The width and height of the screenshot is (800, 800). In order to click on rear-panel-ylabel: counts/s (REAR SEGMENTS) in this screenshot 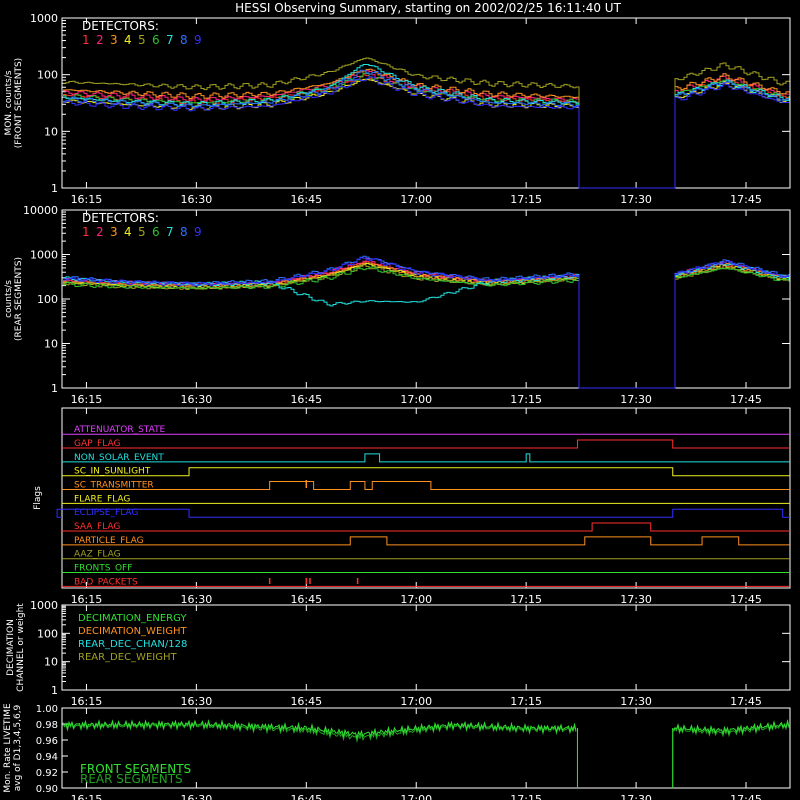, I will do `click(14, 299)`.